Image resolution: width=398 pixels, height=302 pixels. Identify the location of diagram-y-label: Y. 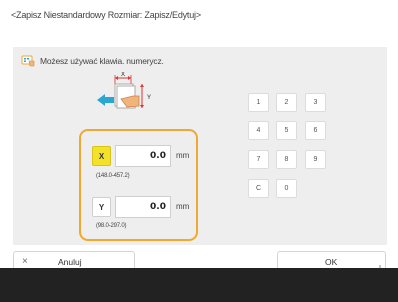
(149, 98).